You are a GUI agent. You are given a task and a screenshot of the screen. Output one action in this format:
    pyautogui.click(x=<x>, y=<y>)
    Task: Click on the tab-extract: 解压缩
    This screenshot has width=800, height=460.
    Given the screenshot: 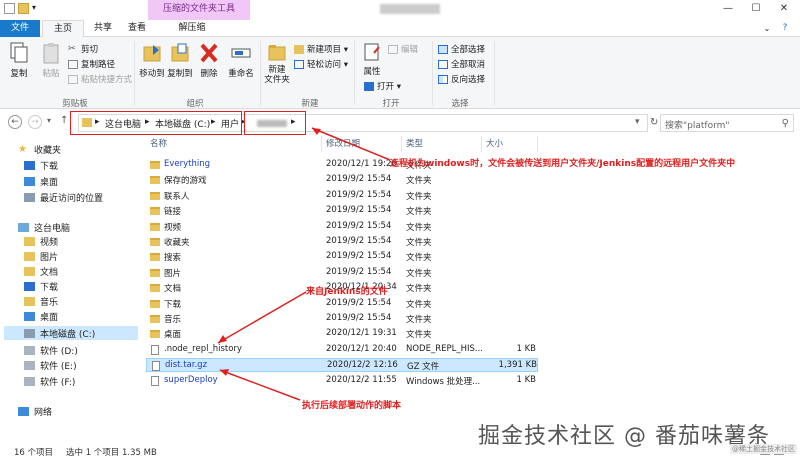 What is the action you would take?
    pyautogui.click(x=192, y=28)
    